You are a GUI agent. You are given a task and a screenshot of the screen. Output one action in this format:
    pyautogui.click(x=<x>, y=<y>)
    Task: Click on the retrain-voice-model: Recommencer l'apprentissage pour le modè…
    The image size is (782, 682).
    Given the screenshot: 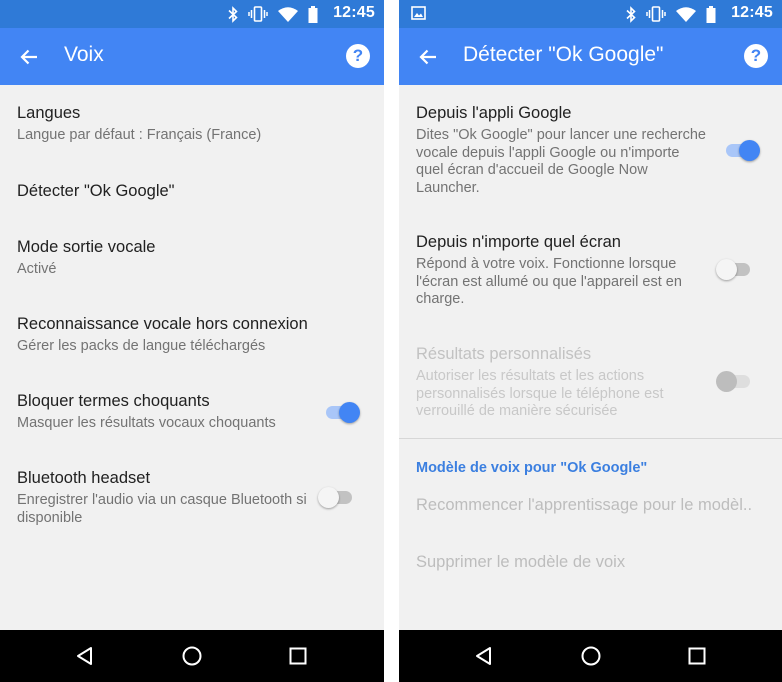 What is the action you would take?
    pyautogui.click(x=584, y=505)
    